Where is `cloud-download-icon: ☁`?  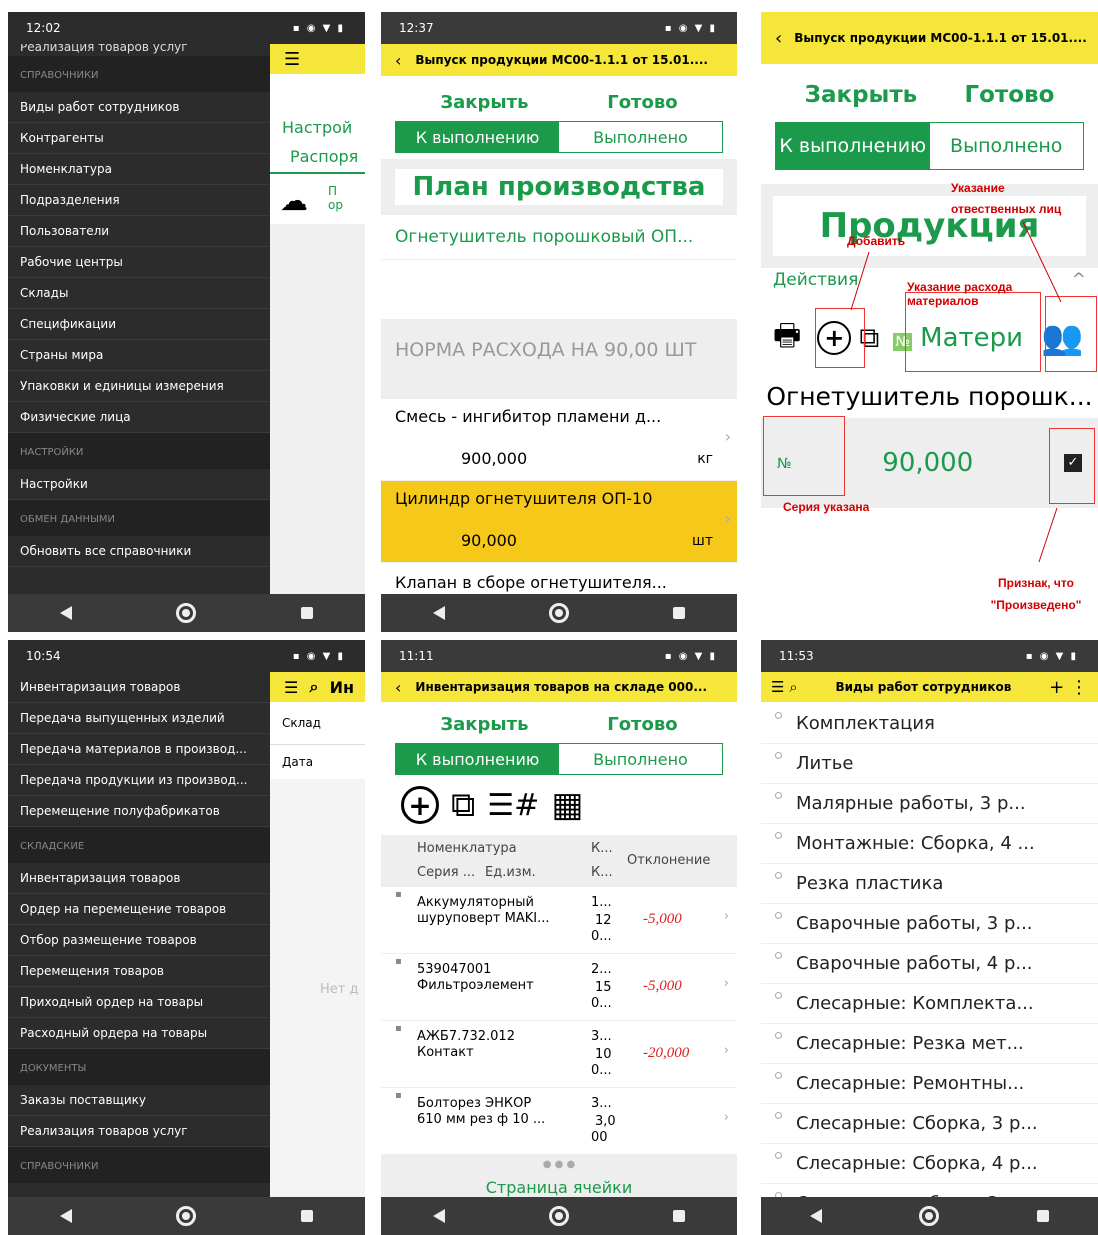 cloud-download-icon: ☁ is located at coordinates (294, 200).